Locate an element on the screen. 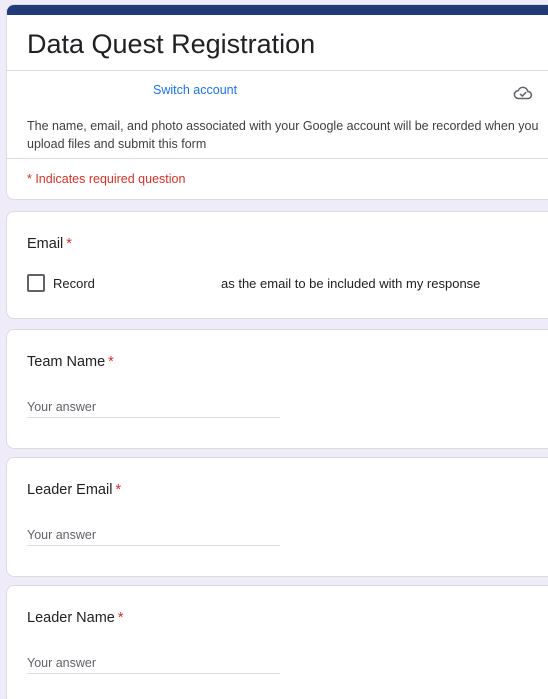  team-name-label-text: Team Name is located at coordinates (66, 362).